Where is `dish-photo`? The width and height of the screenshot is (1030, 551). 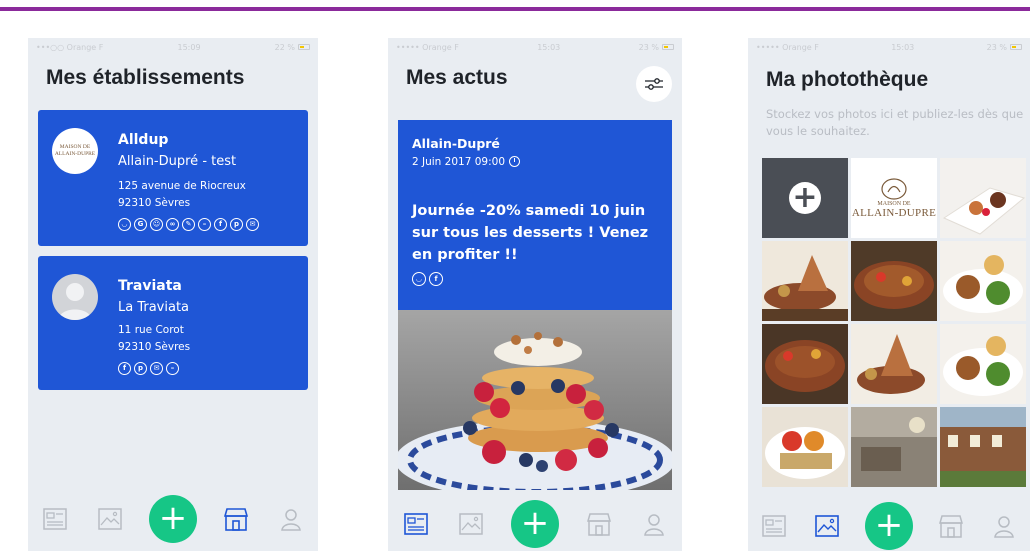 dish-photo is located at coordinates (983, 364).